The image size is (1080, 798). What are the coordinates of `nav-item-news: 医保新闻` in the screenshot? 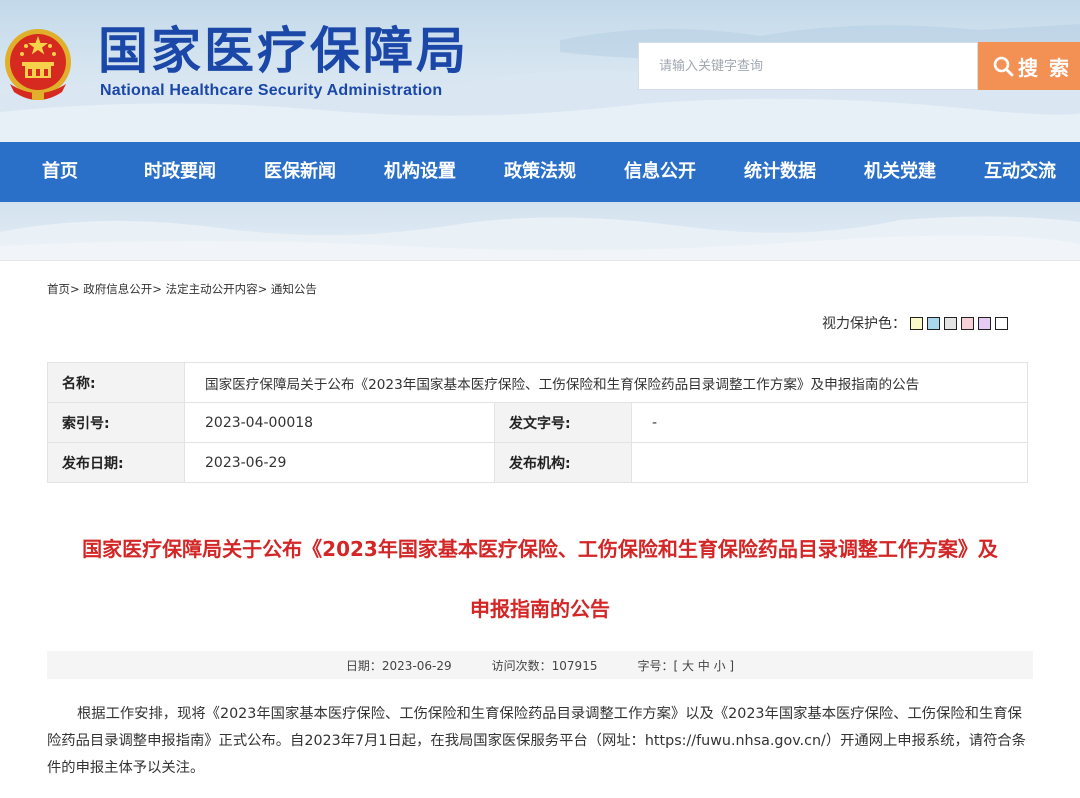 It's located at (300, 172).